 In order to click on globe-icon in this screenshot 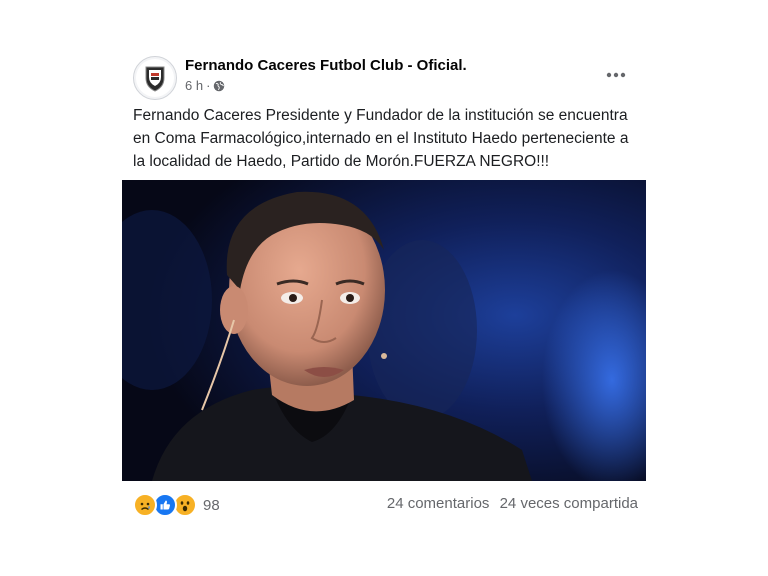, I will do `click(219, 86)`.